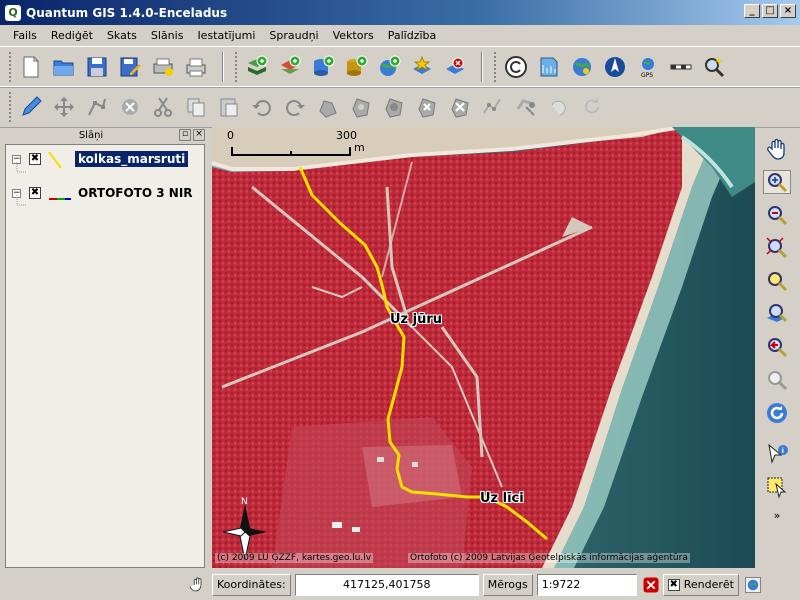  Describe the element at coordinates (752, 11) in the screenshot. I see `minimize-button: _` at that location.